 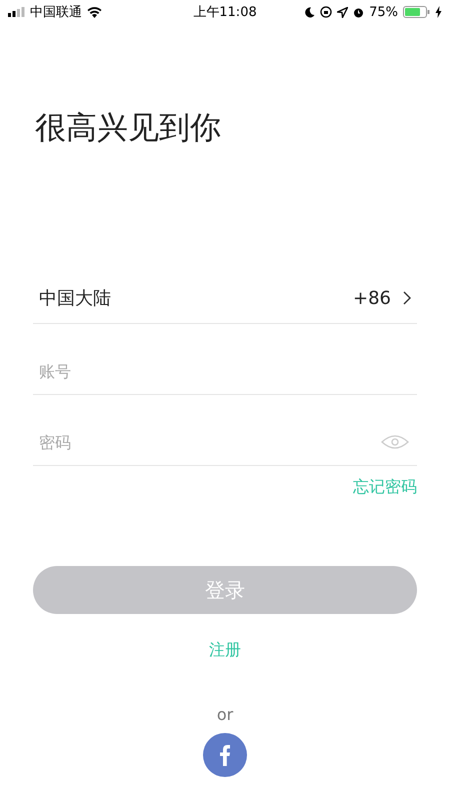 I want to click on chevron-right-icon, so click(x=407, y=298).